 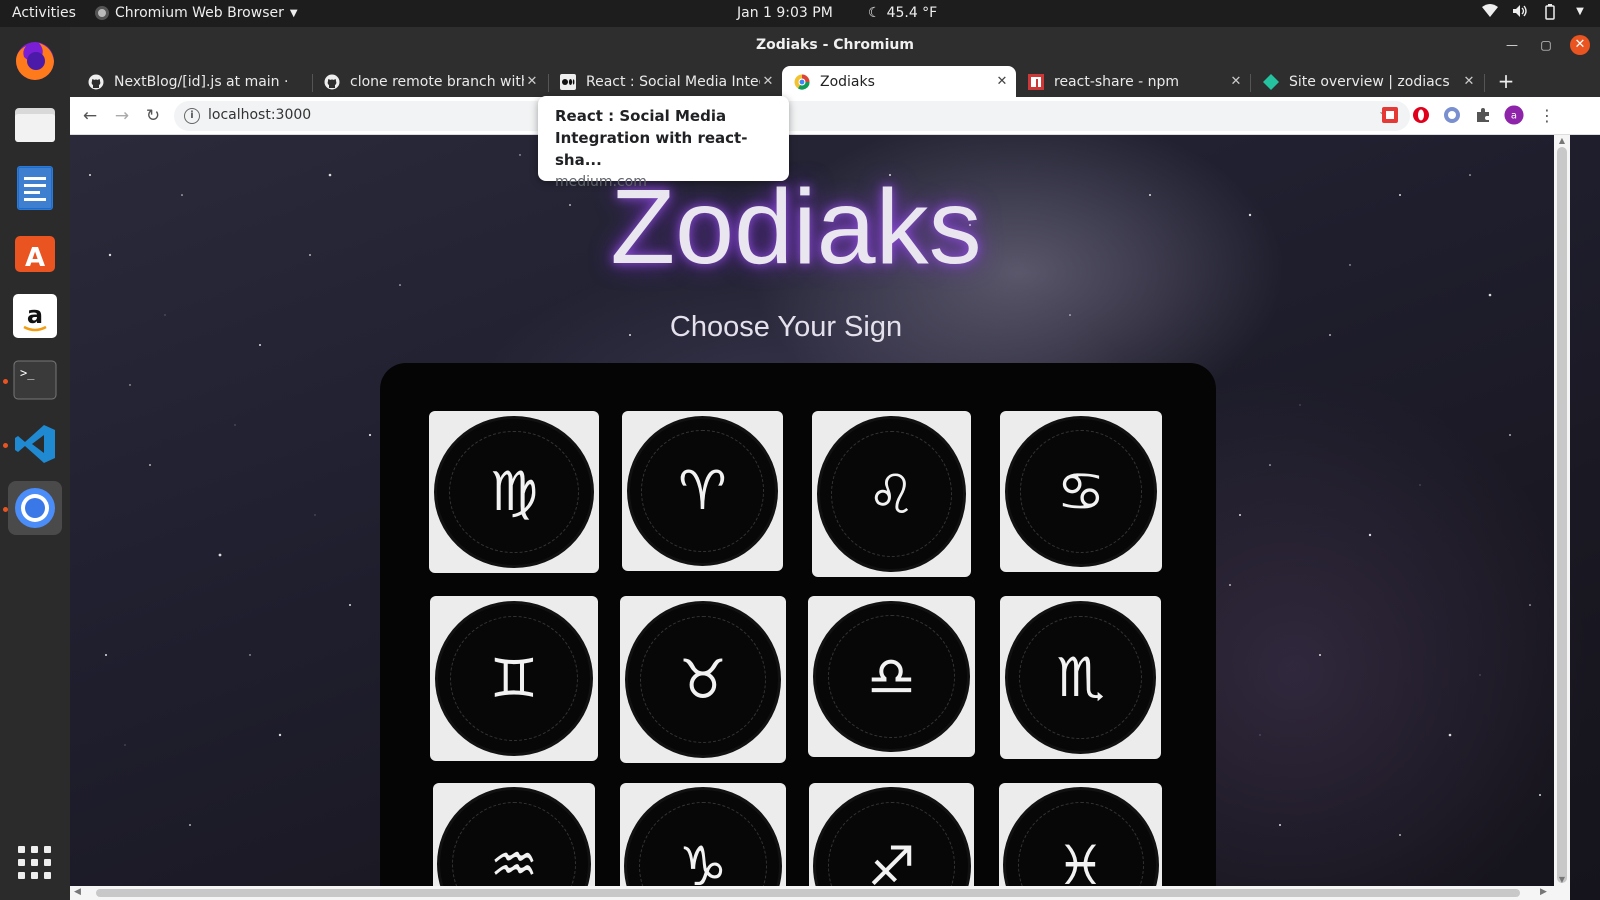 I want to click on show-applications-icon, so click(x=35, y=863).